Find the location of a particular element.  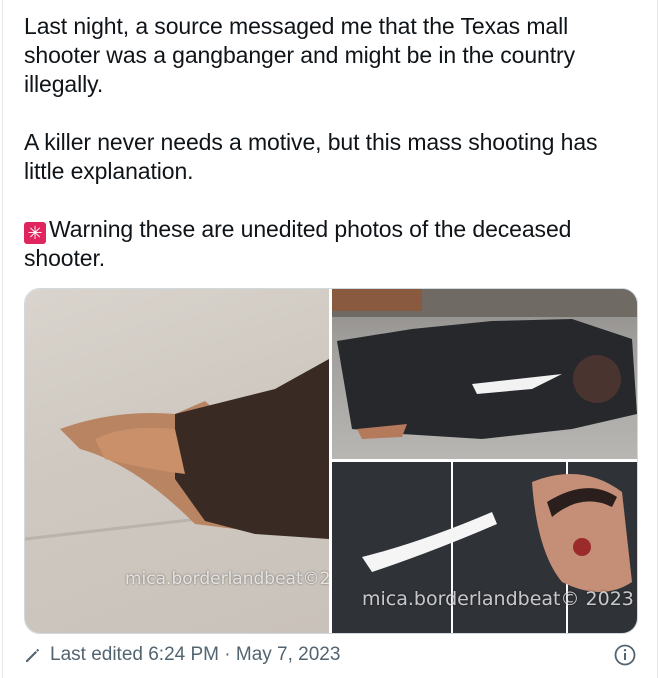

photo-3: mica.borderlandbeat© 2023 is located at coordinates (484, 547).